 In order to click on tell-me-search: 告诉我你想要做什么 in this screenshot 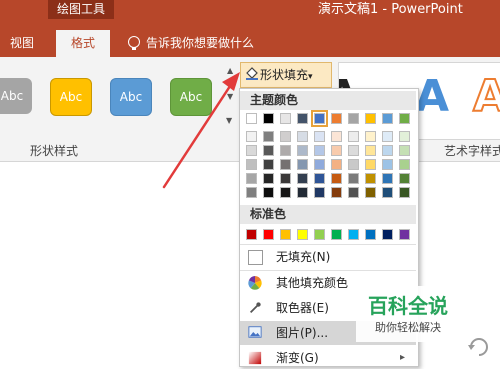, I will do `click(200, 43)`.